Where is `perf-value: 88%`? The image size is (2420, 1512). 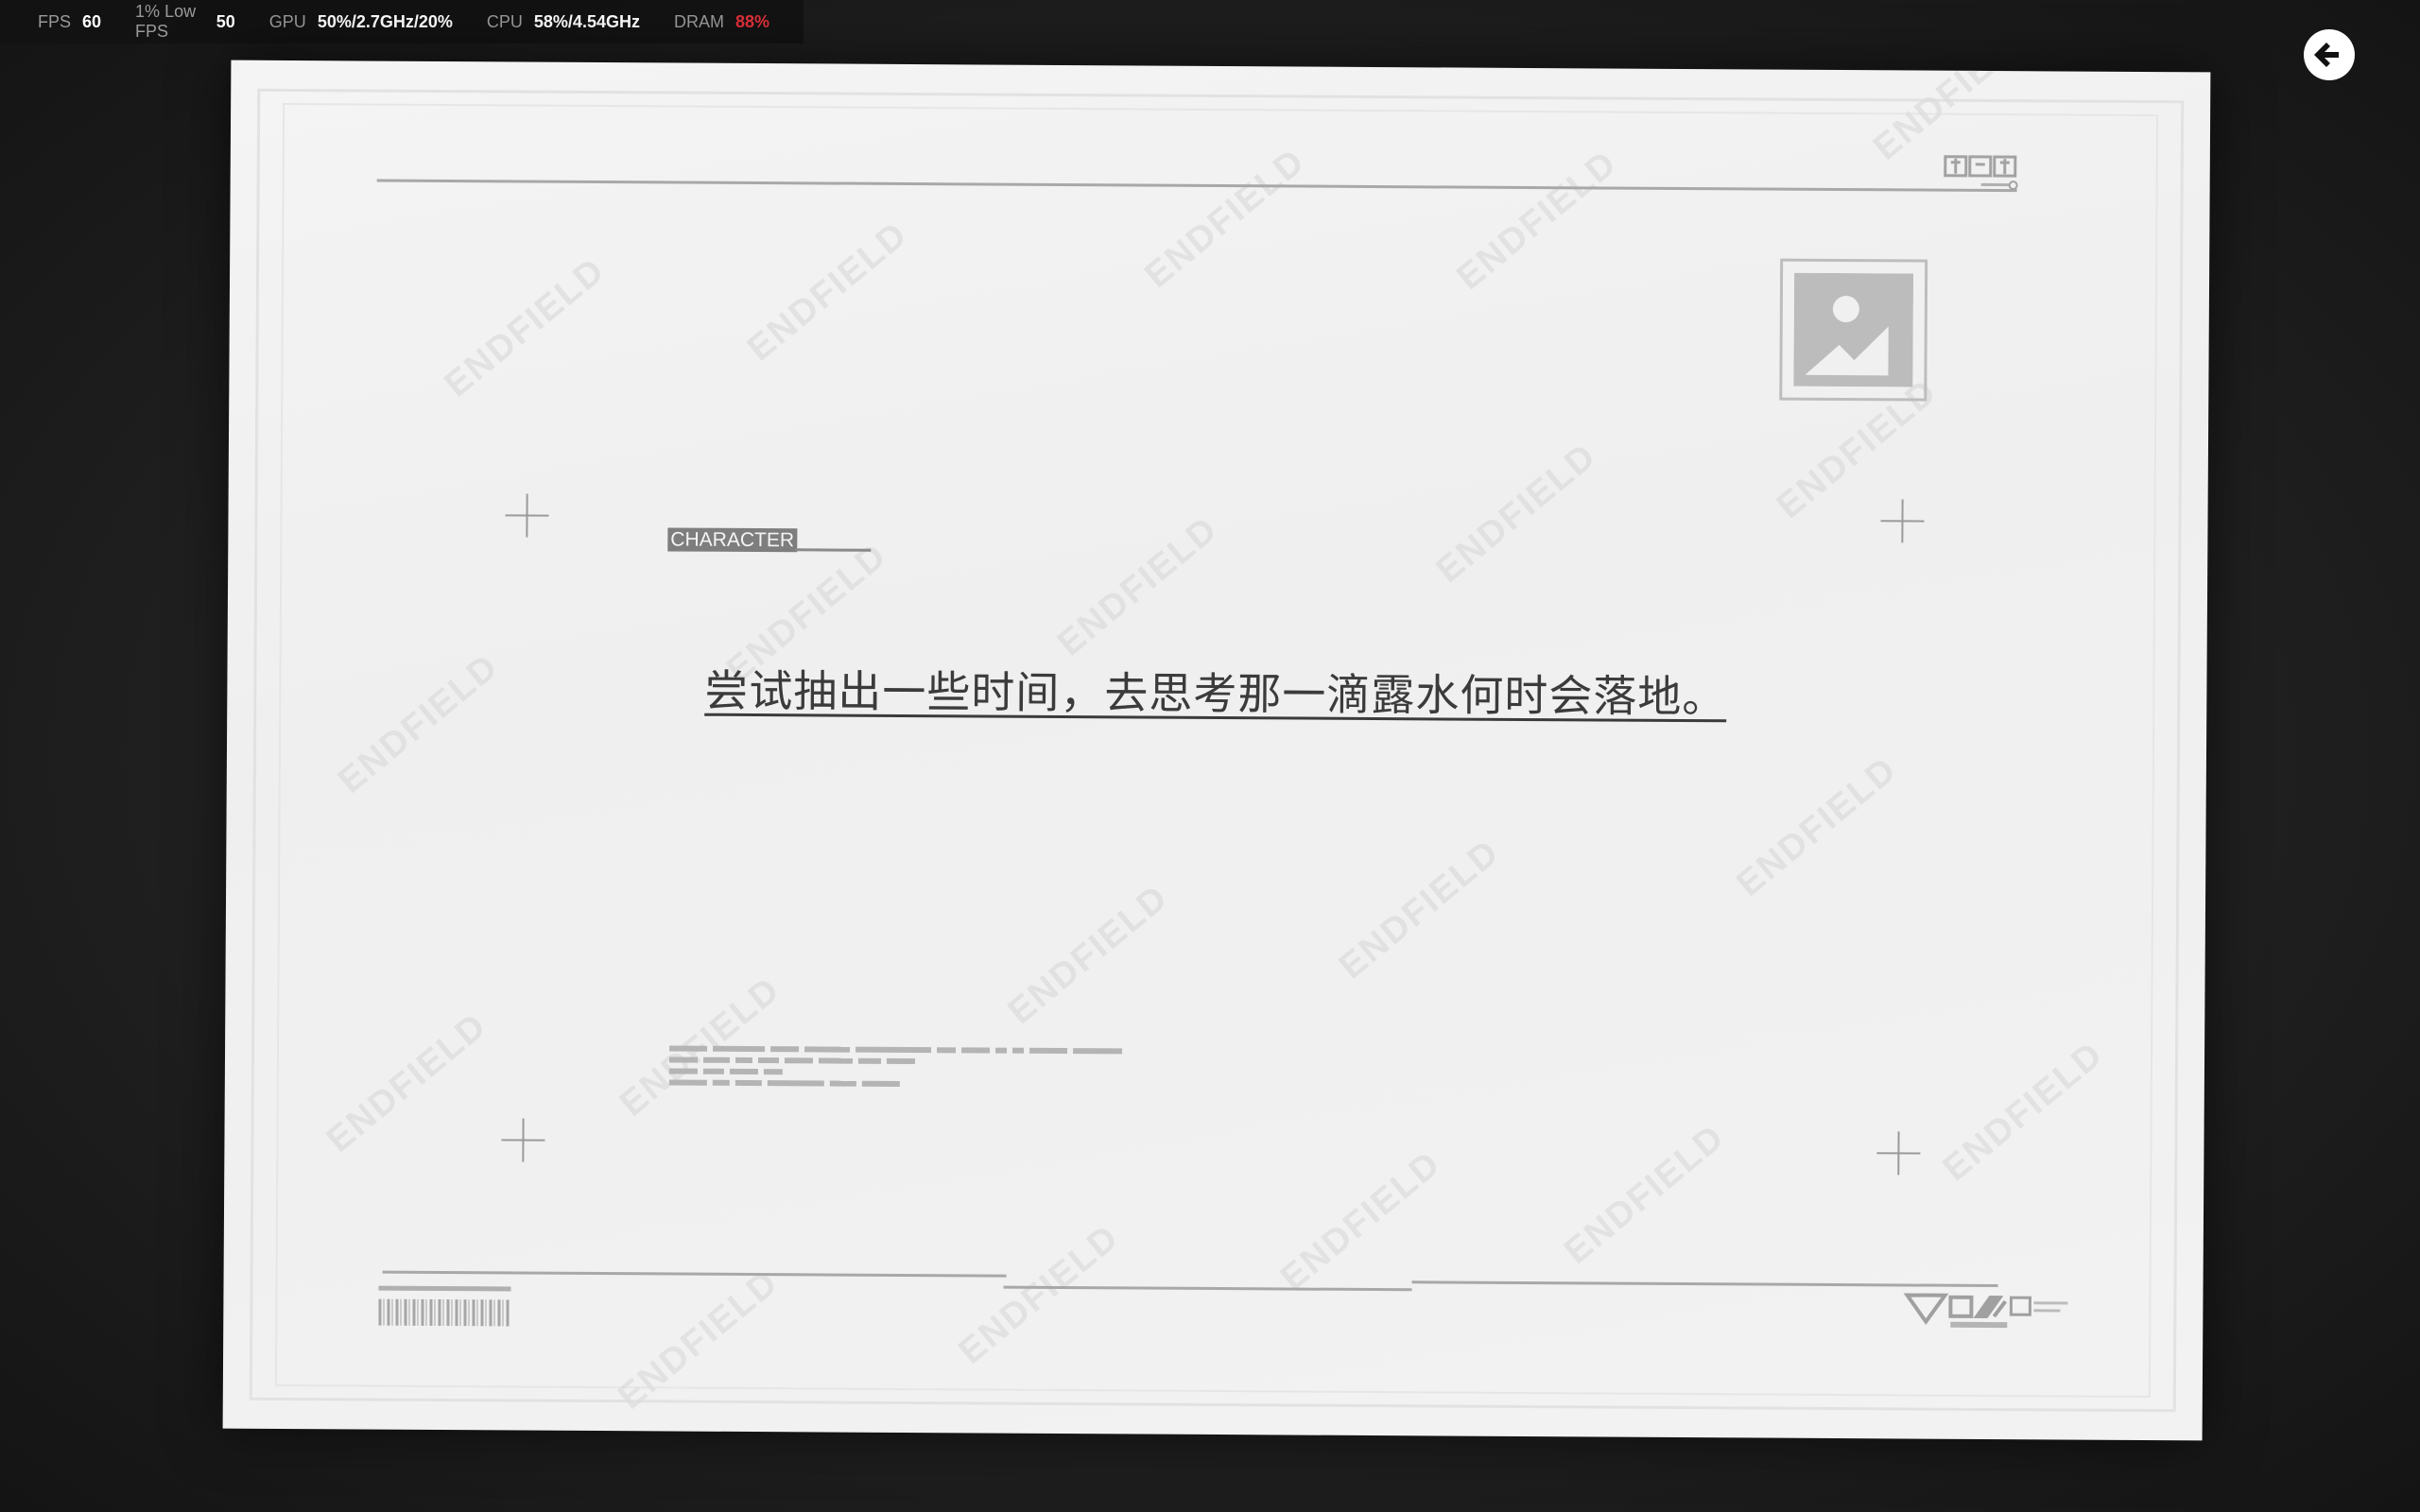
perf-value: 88% is located at coordinates (752, 21).